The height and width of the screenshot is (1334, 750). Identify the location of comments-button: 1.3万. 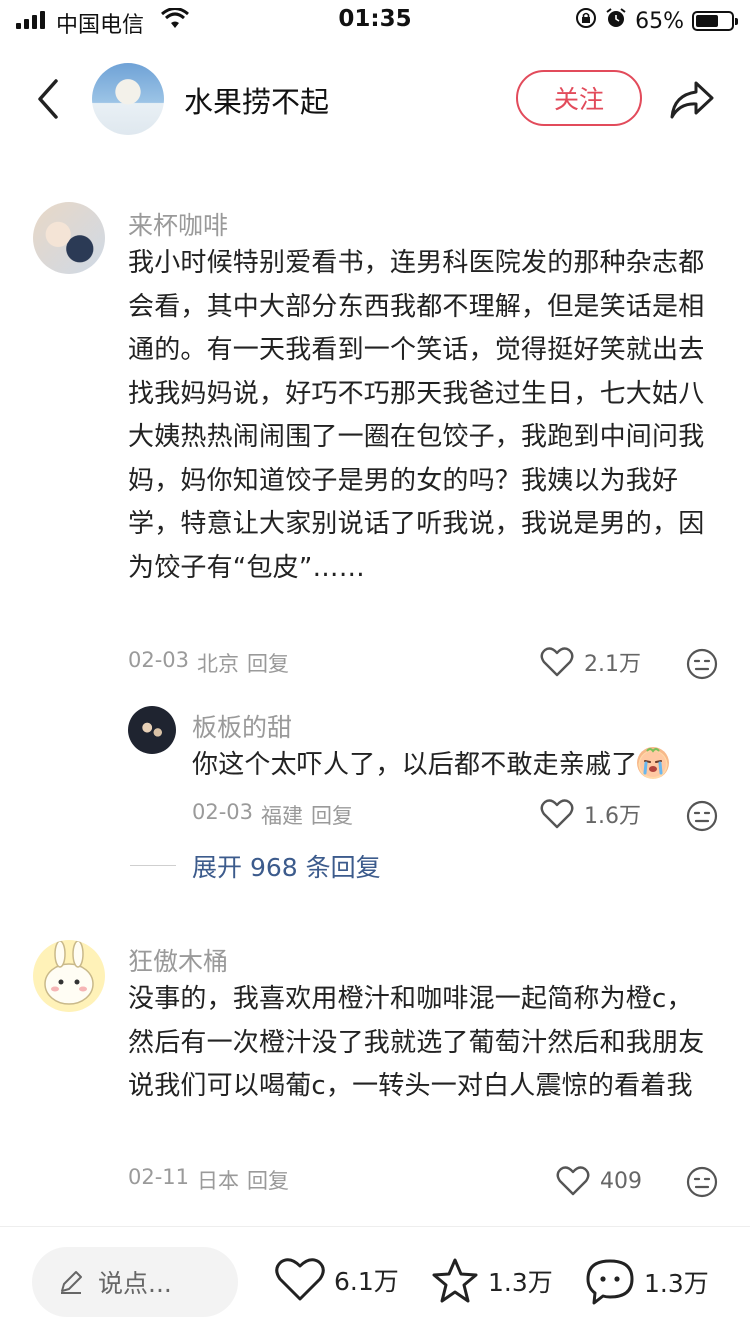
(646, 1282).